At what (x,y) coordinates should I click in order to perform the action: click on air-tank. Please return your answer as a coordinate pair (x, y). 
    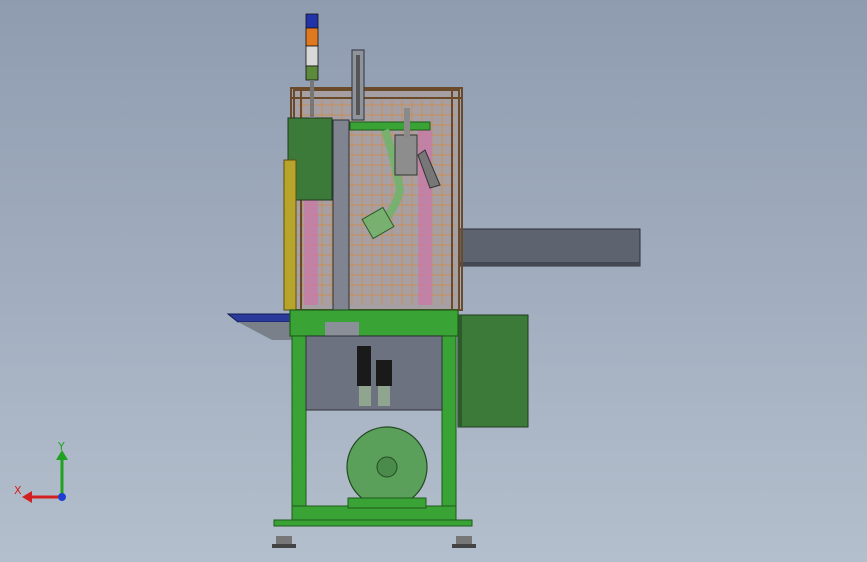
    Looking at the image, I should click on (387, 467).